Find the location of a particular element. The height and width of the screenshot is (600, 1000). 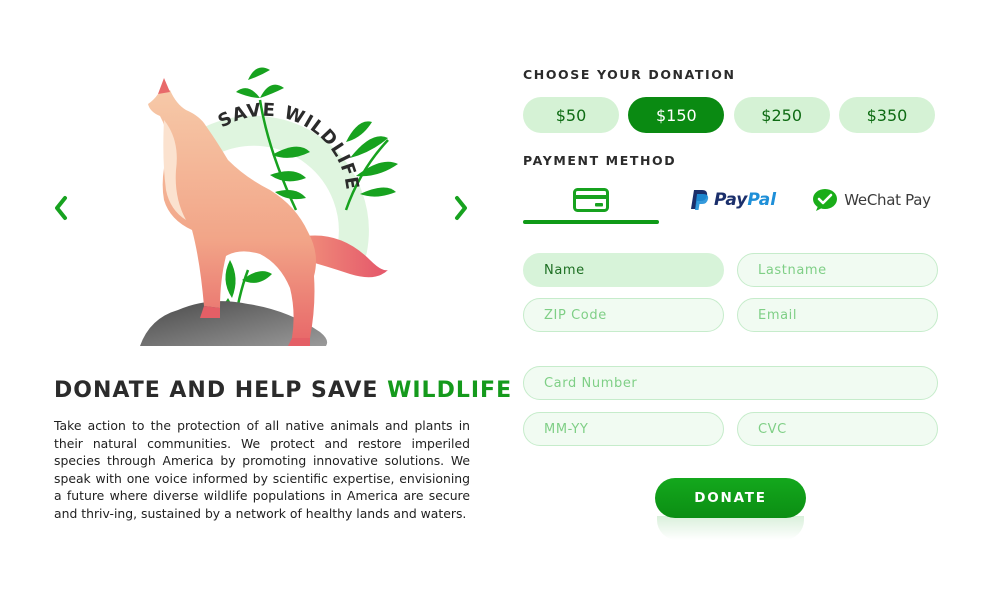

donate-button-reflection is located at coordinates (730, 528).